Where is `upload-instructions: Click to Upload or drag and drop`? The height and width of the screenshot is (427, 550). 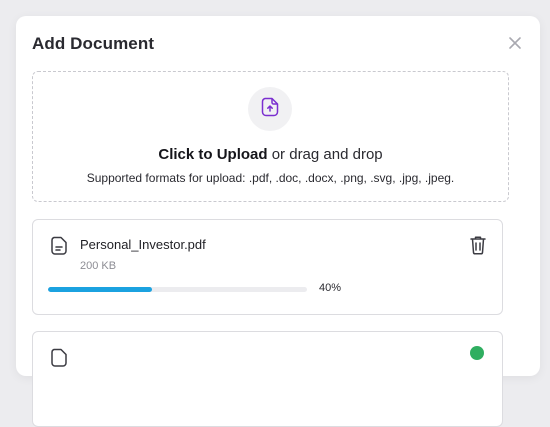
upload-instructions: Click to Upload or drag and drop is located at coordinates (270, 154).